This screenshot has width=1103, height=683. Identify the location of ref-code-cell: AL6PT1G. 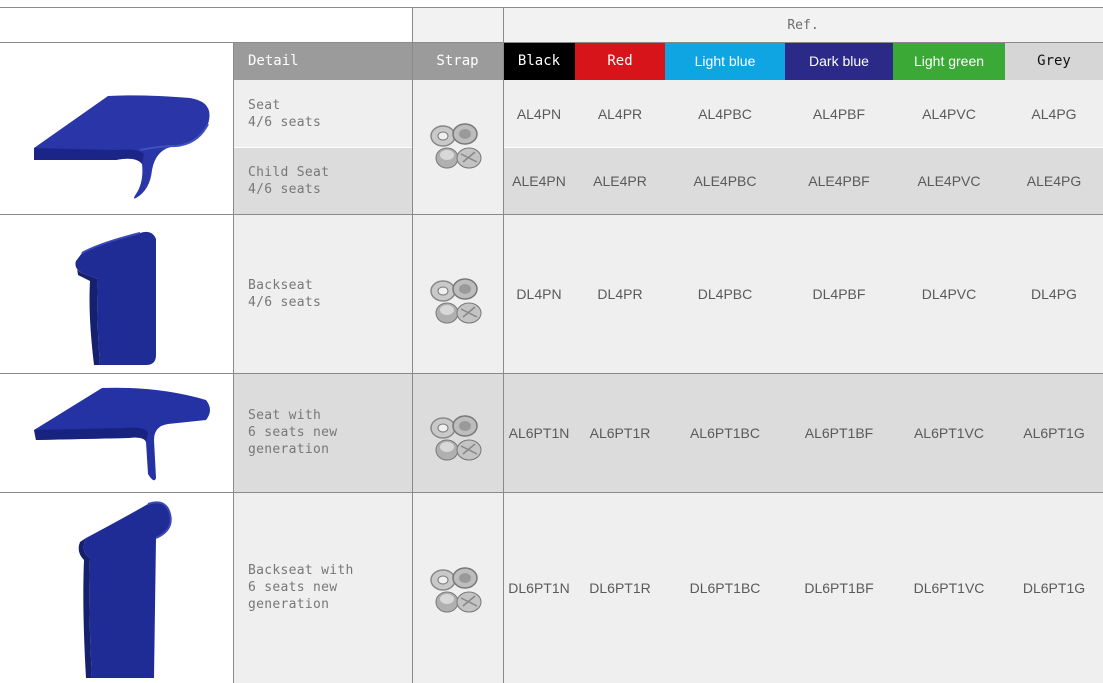
(1054, 432).